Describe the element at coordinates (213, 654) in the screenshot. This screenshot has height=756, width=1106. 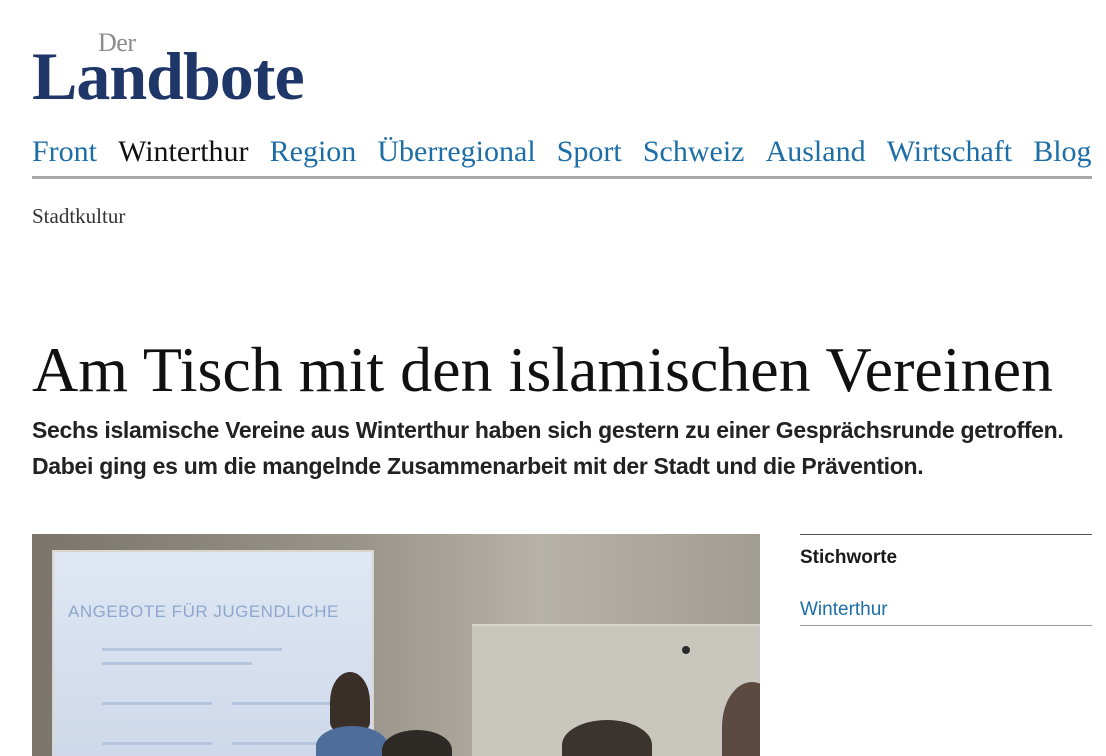
I see `photo-projection-screen: ANGEBOTE FÜR JUGENDLICHE` at that location.